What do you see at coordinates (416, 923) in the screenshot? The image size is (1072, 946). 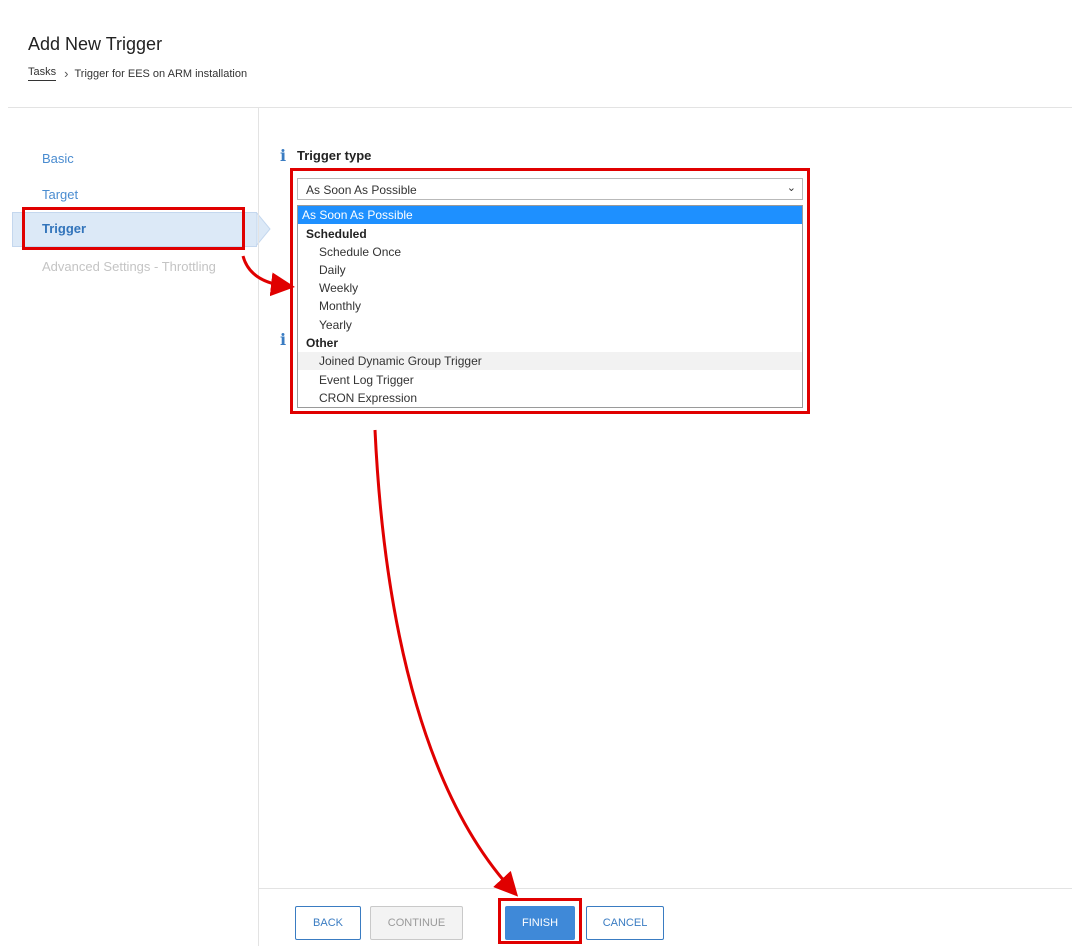 I see `continue-button: CONTINUE` at bounding box center [416, 923].